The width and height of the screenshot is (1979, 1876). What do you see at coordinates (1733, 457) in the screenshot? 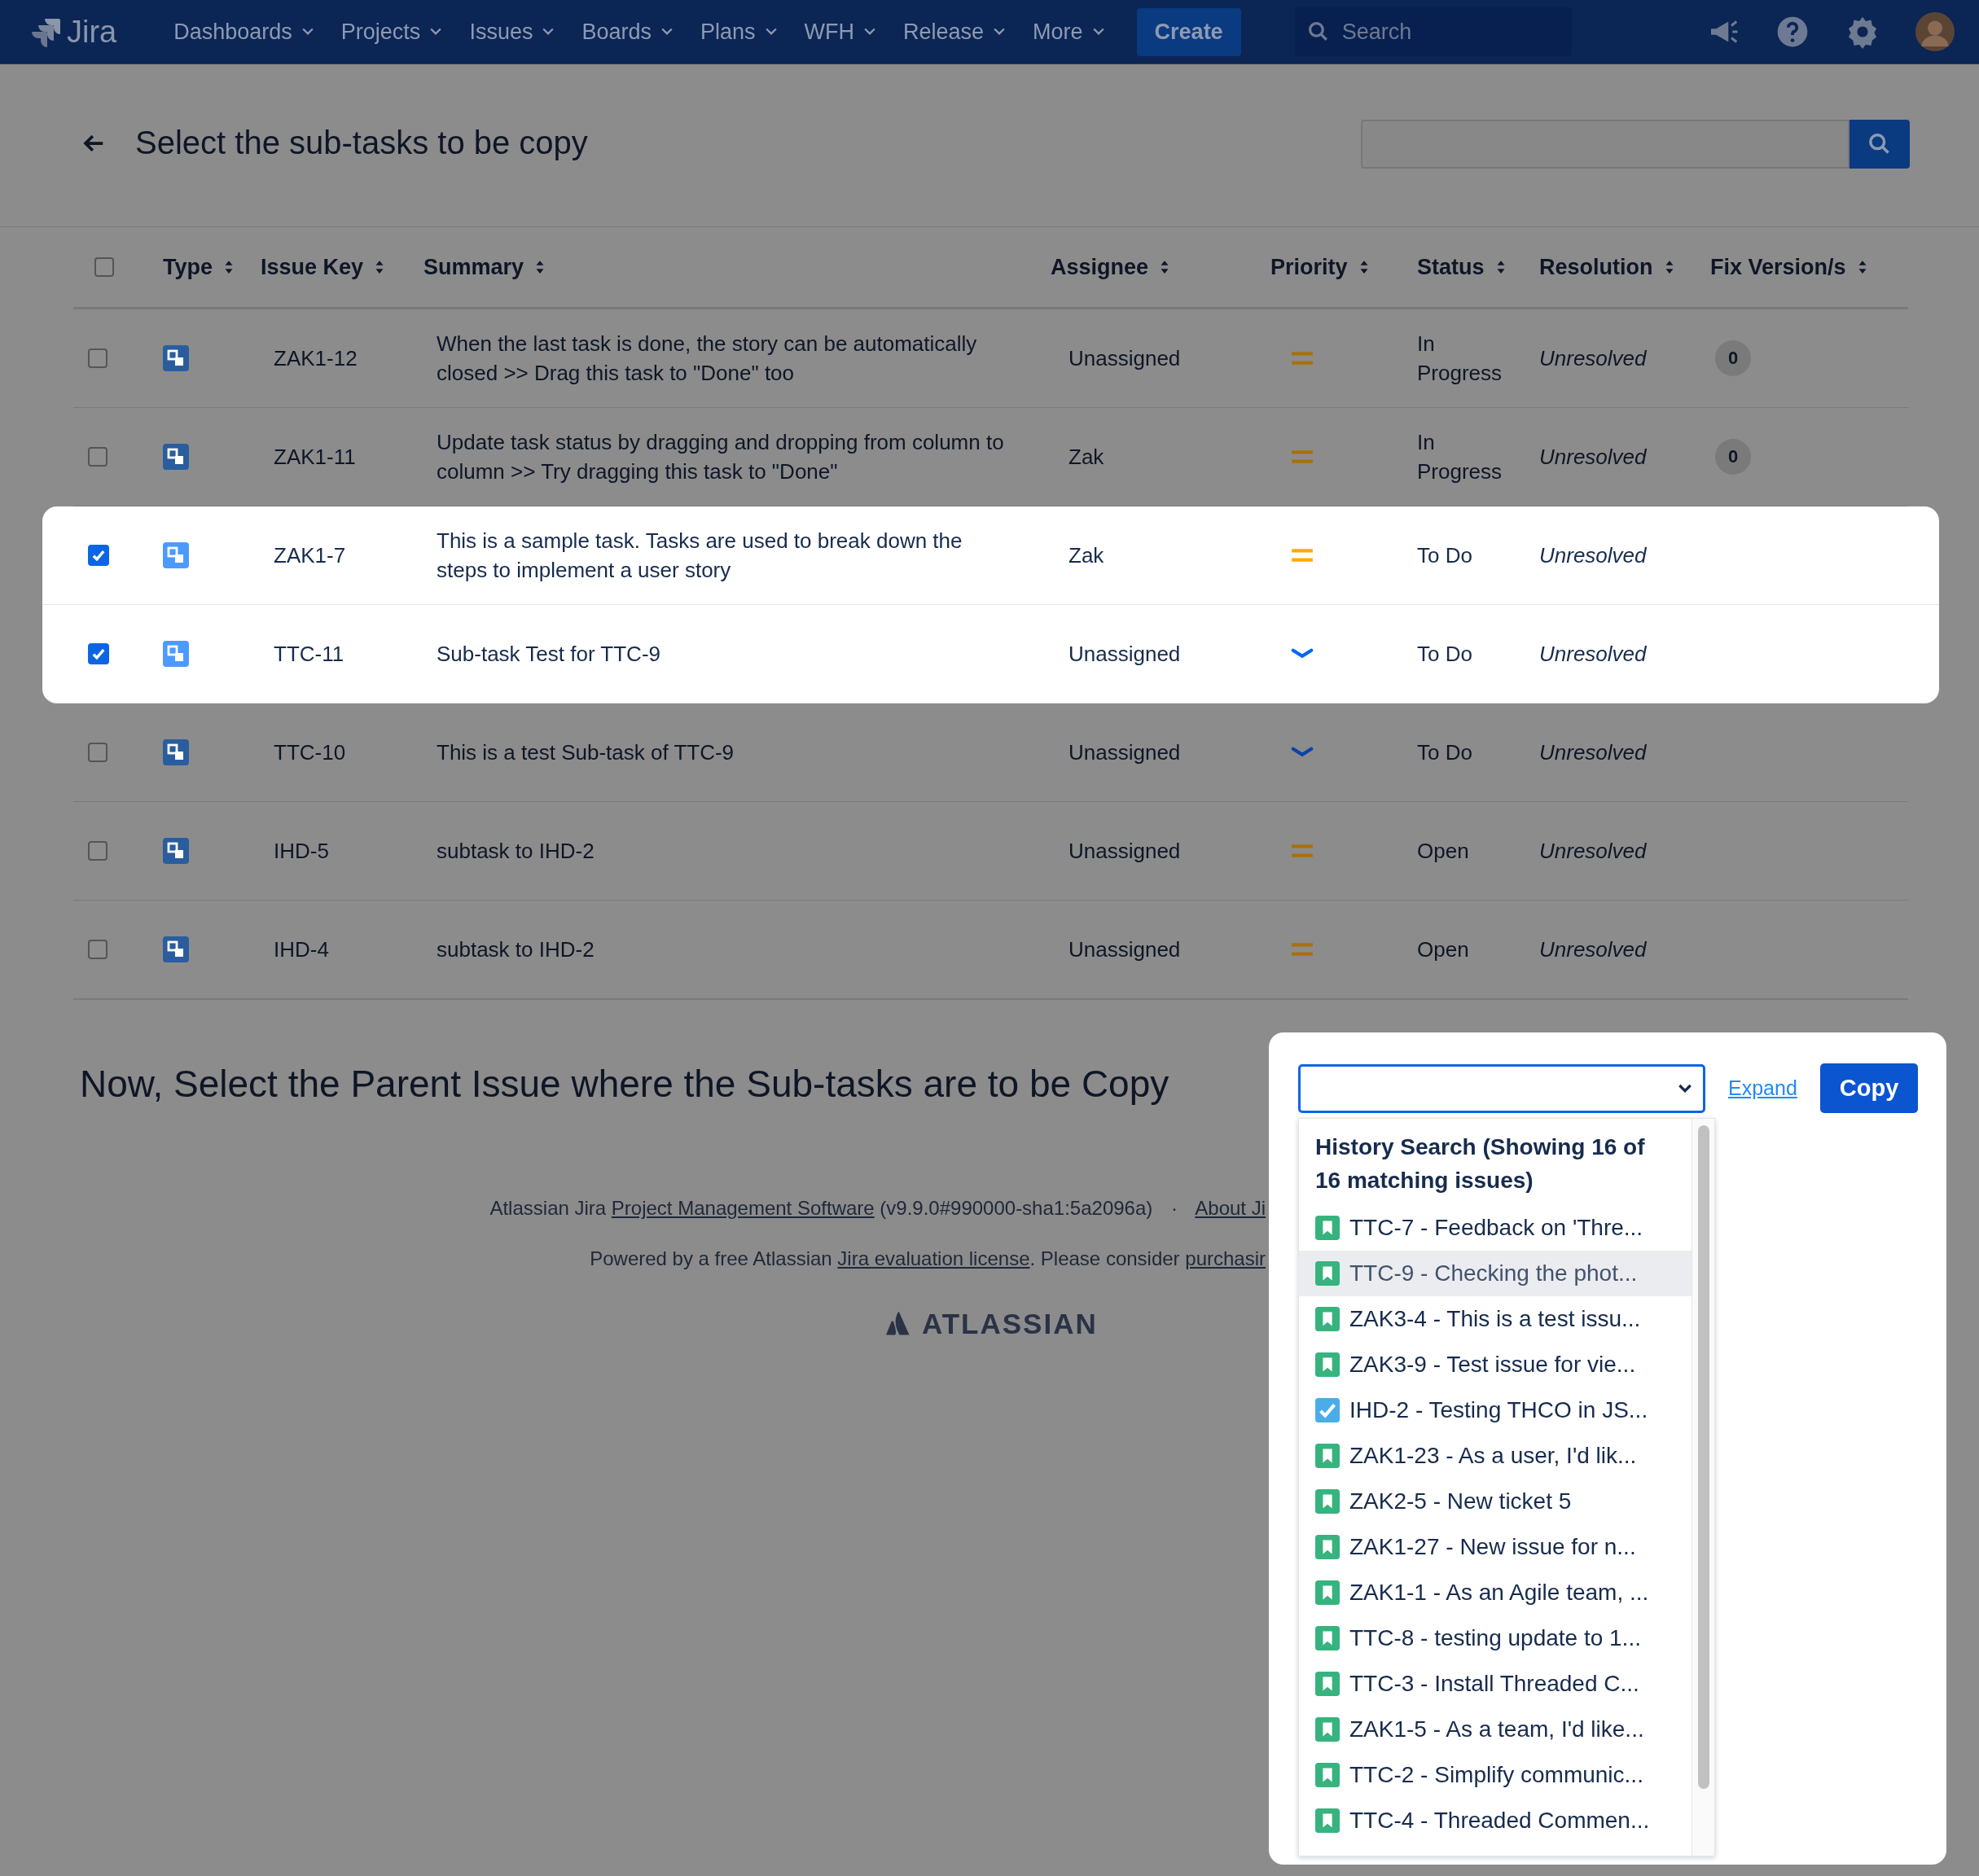
I see `fix-version-count: 0` at bounding box center [1733, 457].